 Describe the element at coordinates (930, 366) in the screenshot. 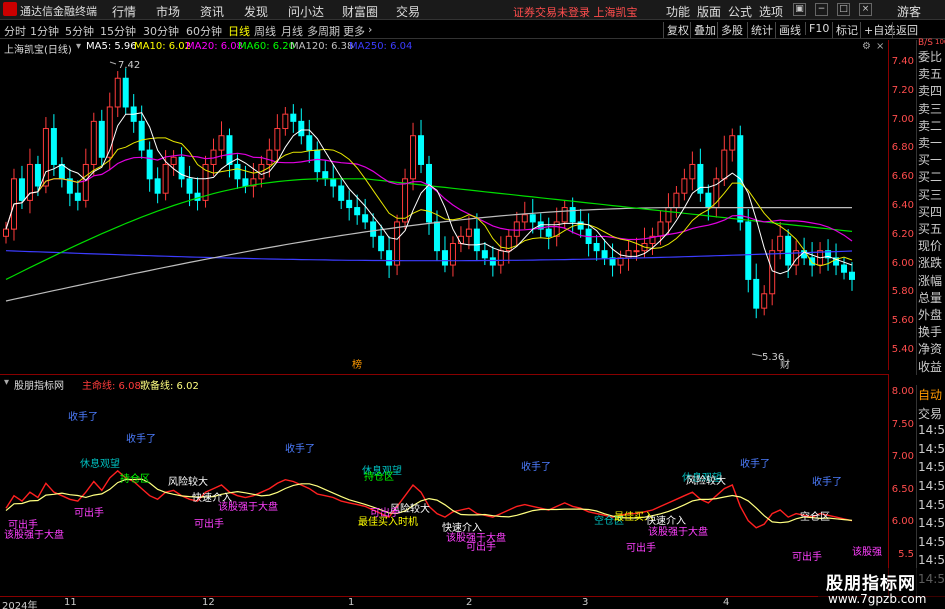

I see `quote-field: 收益` at that location.